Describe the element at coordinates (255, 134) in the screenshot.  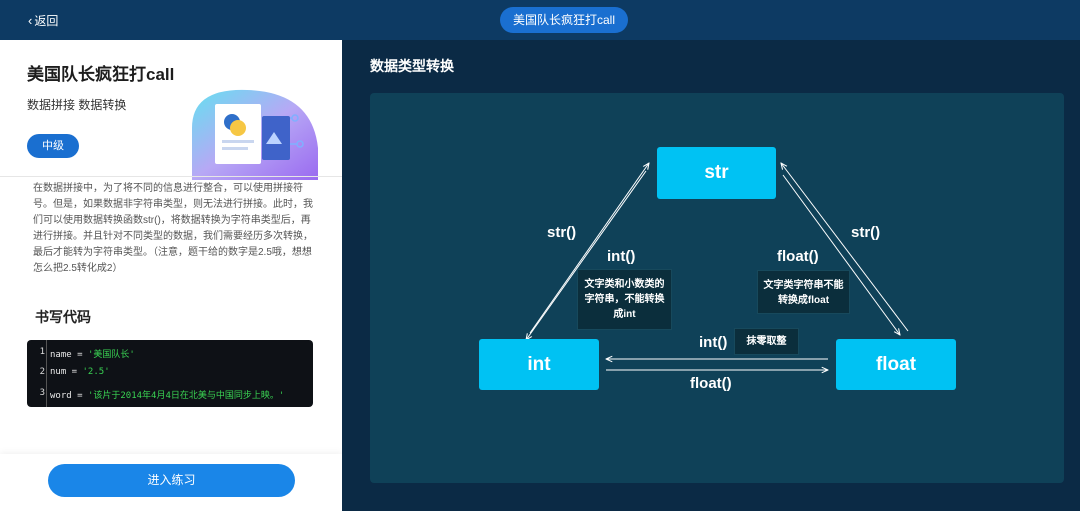
I see `python-illustration-icon` at that location.